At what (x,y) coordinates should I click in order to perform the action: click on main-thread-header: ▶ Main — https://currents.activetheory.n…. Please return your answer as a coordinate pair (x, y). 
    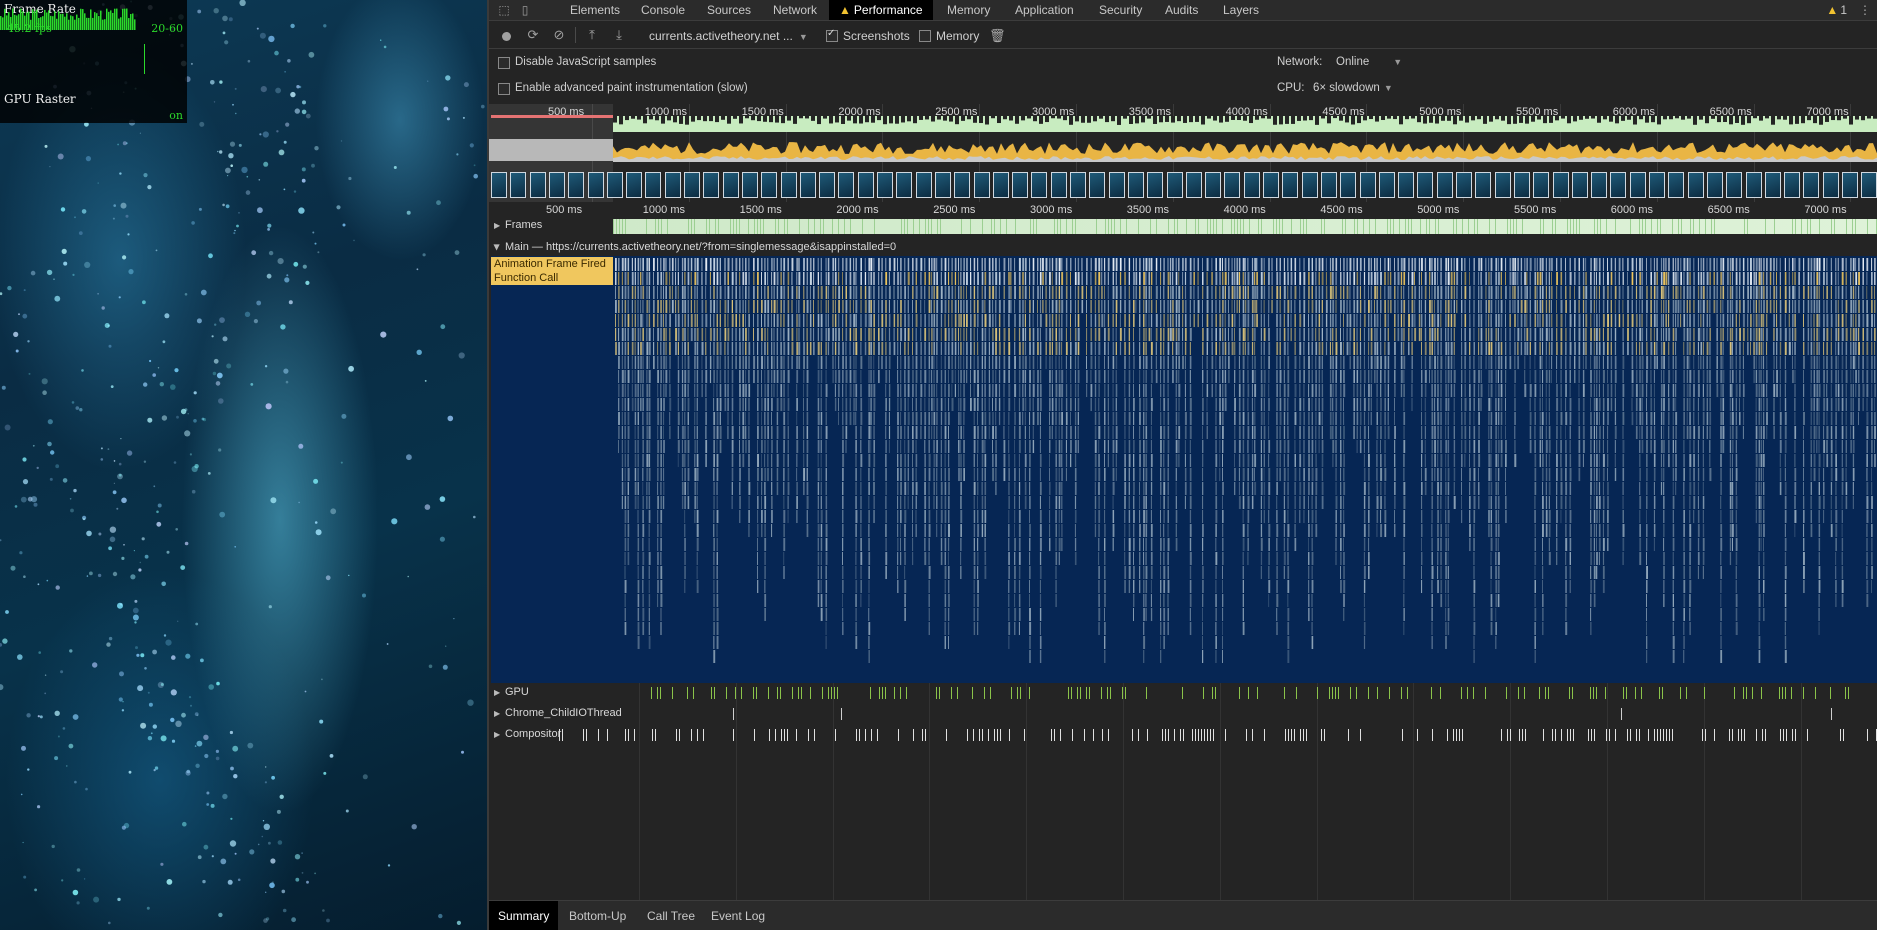
    Looking at the image, I should click on (1183, 248).